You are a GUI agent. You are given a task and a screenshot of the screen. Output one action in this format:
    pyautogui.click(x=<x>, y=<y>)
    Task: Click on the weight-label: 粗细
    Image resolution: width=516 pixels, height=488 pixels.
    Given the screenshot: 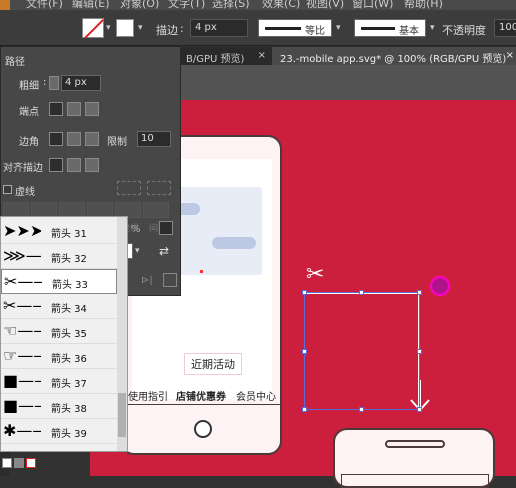 What is the action you would take?
    pyautogui.click(x=29, y=86)
    